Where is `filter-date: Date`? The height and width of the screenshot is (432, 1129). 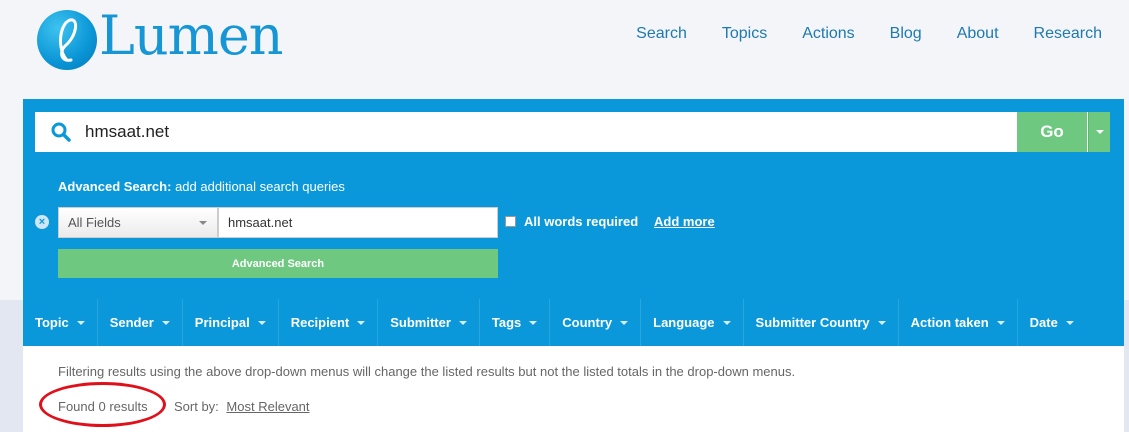 filter-date: Date is located at coordinates (1052, 322).